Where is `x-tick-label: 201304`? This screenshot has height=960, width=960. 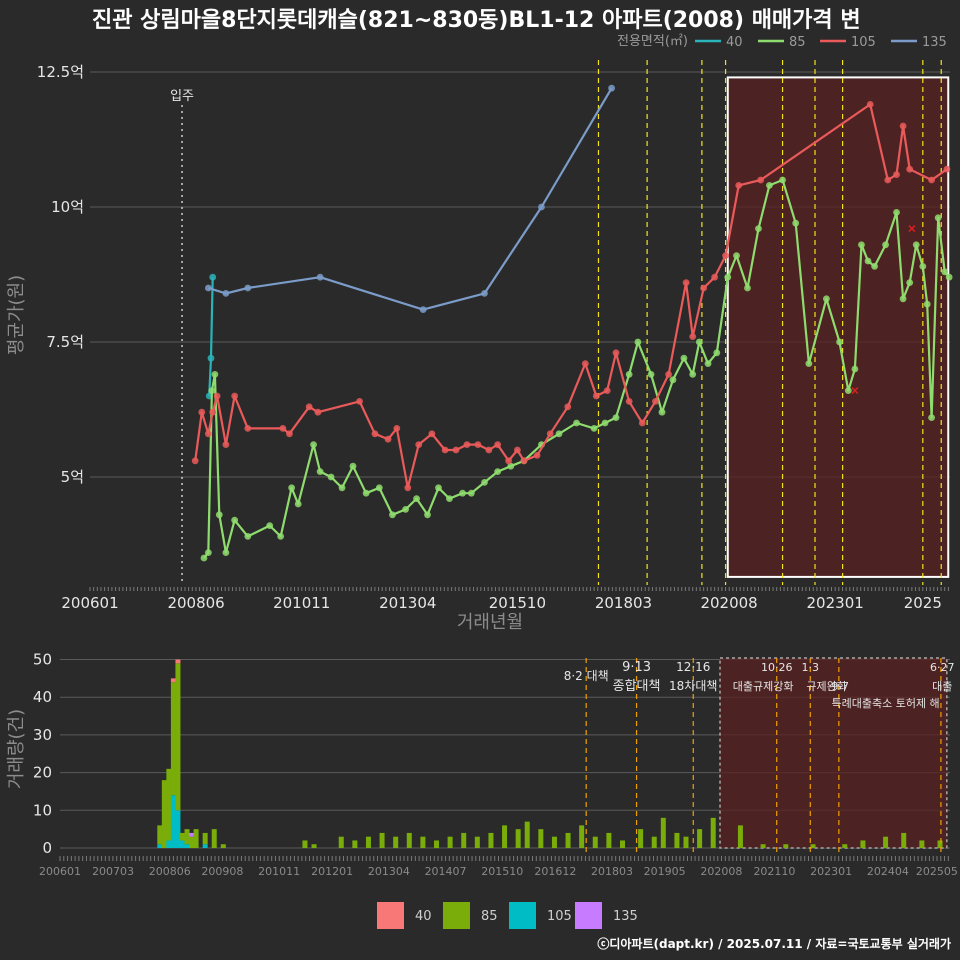
x-tick-label: 201304 is located at coordinates (407, 603).